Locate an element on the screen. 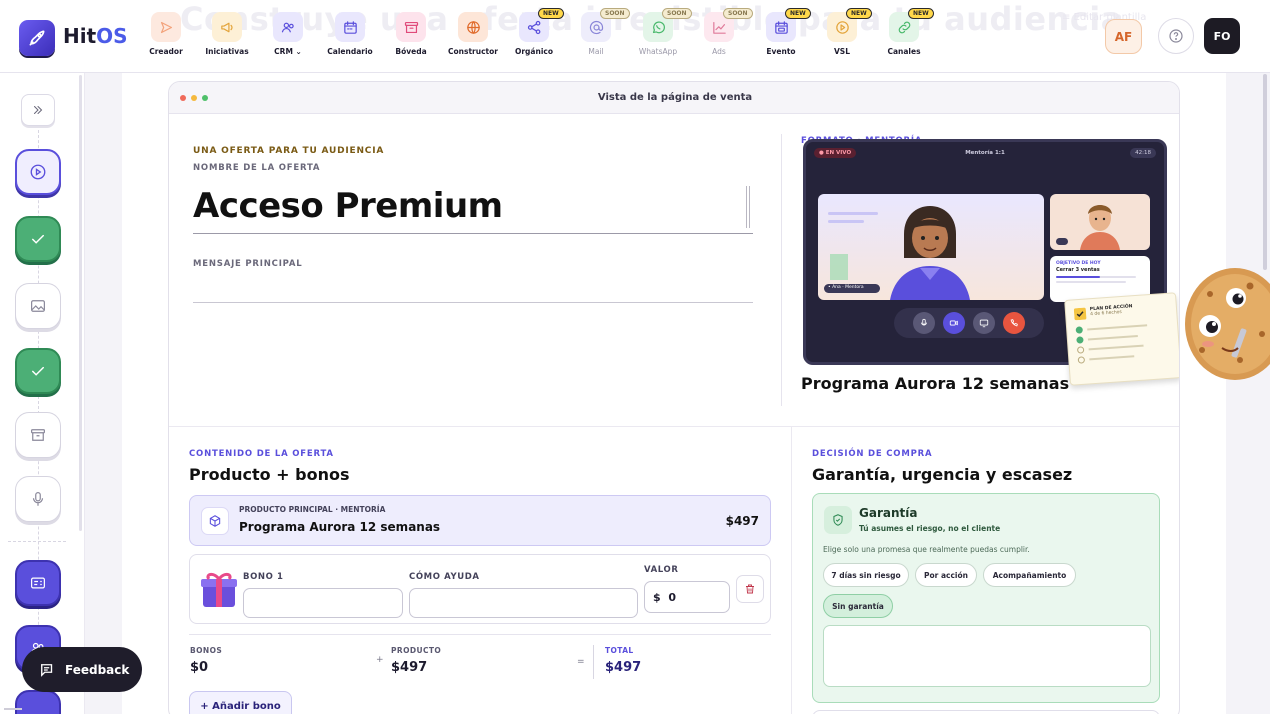 This screenshot has height=714, width=1270. nav-item-canales: NEW Canales is located at coordinates (904, 35).